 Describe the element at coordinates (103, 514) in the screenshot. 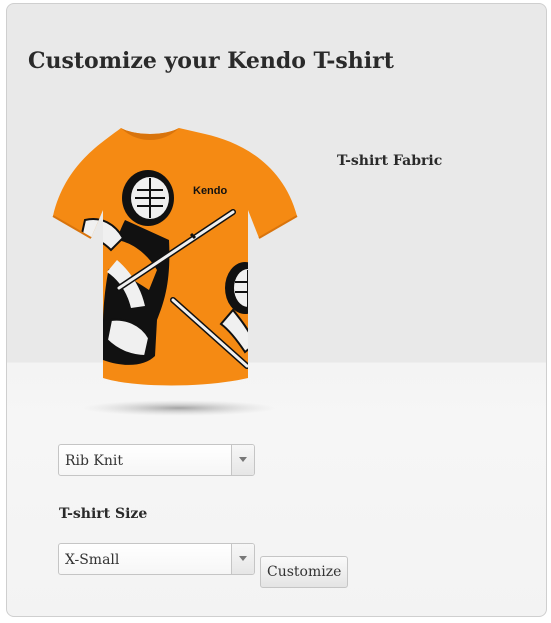

I see `size-label: T-shirt Size` at that location.